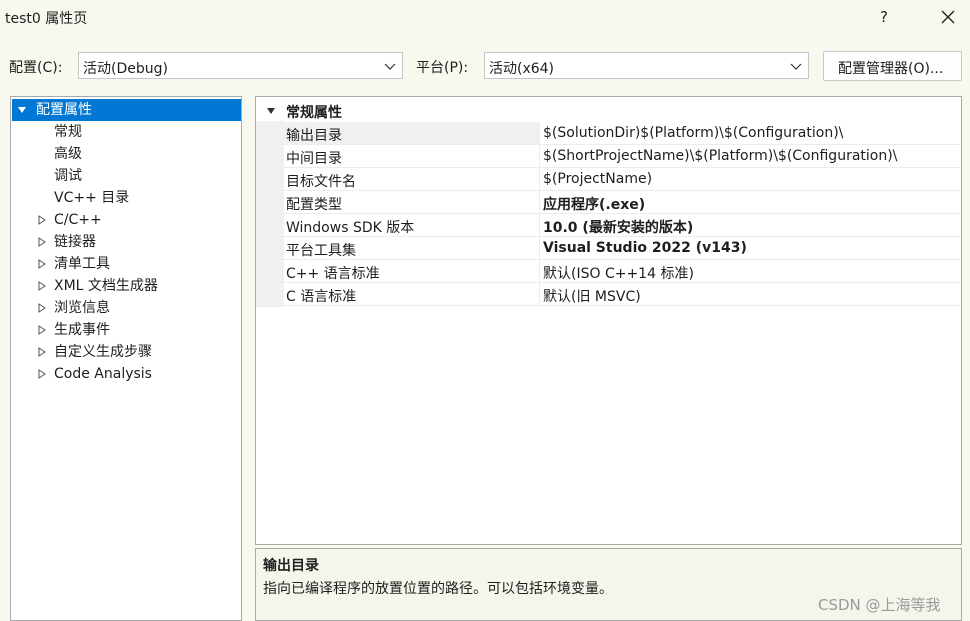 This screenshot has height=621, width=970. Describe the element at coordinates (442, 68) in the screenshot. I see `platform-label: 平台(P):` at that location.